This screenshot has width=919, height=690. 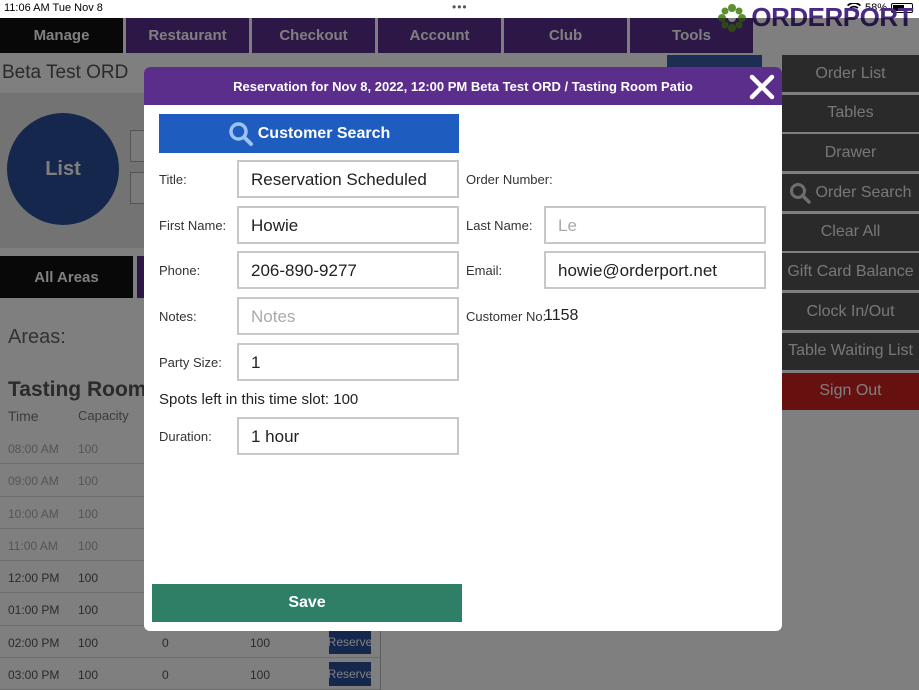 I want to click on customer-search-button: Customer Search, so click(x=309, y=133).